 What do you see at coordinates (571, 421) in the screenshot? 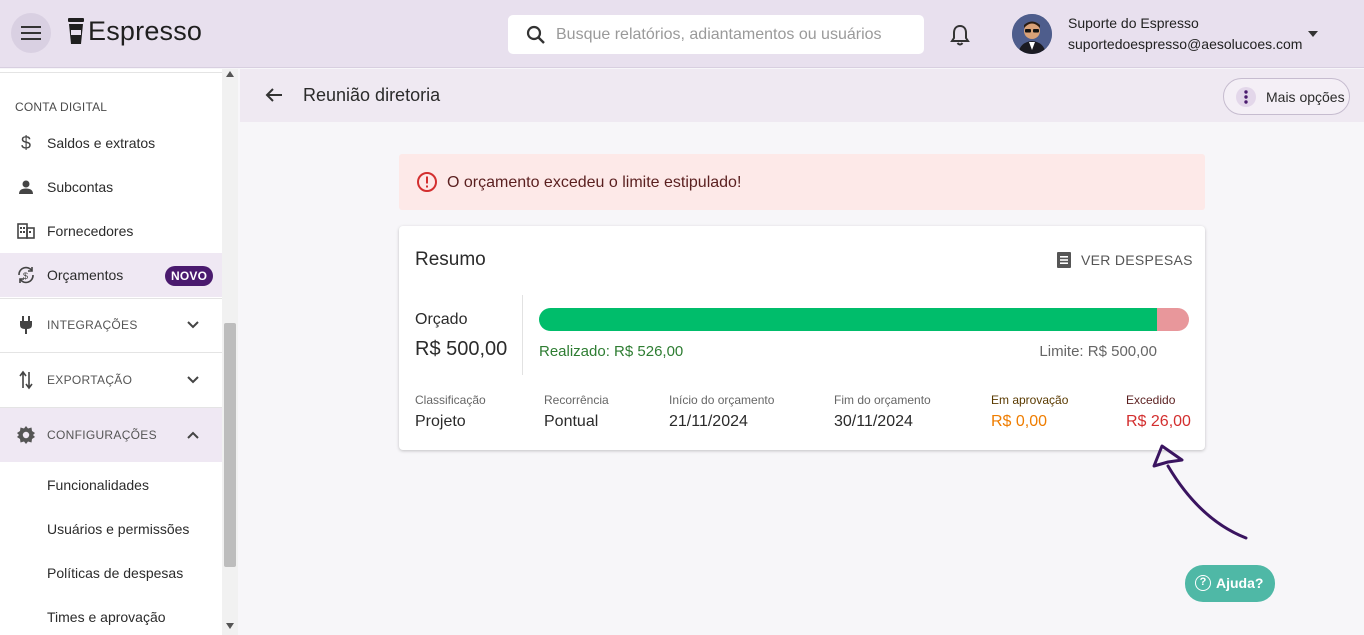
I see `detail-value: Pontual` at bounding box center [571, 421].